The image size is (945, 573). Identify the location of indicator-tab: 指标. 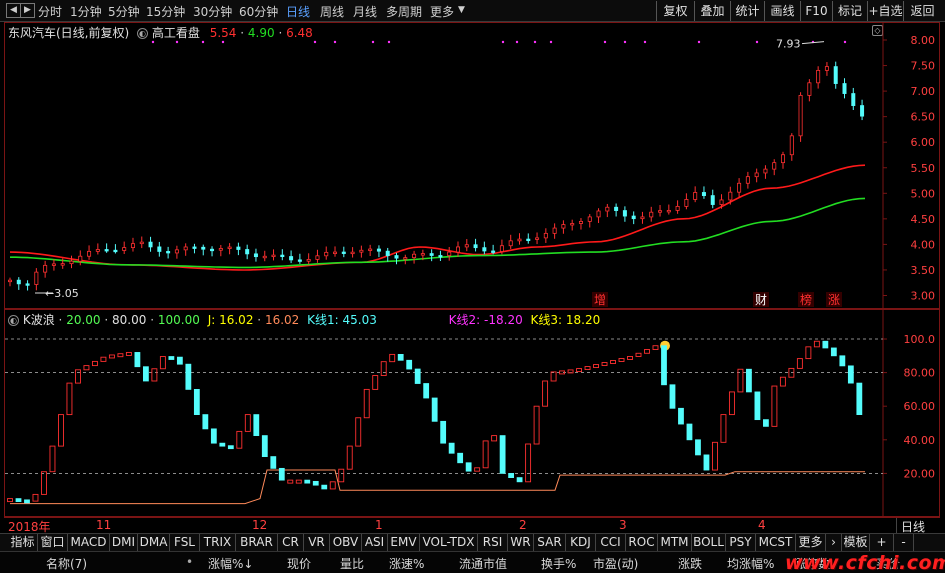
(23, 542).